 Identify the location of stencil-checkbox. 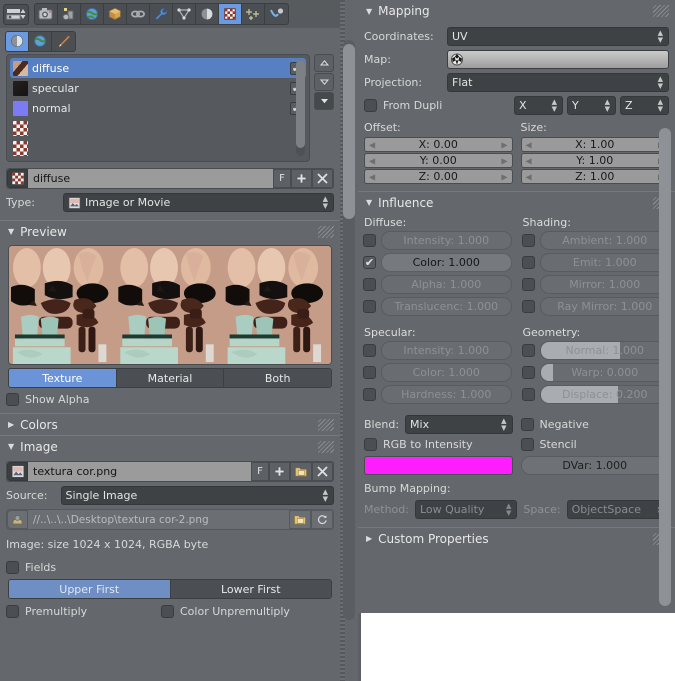
(527, 444).